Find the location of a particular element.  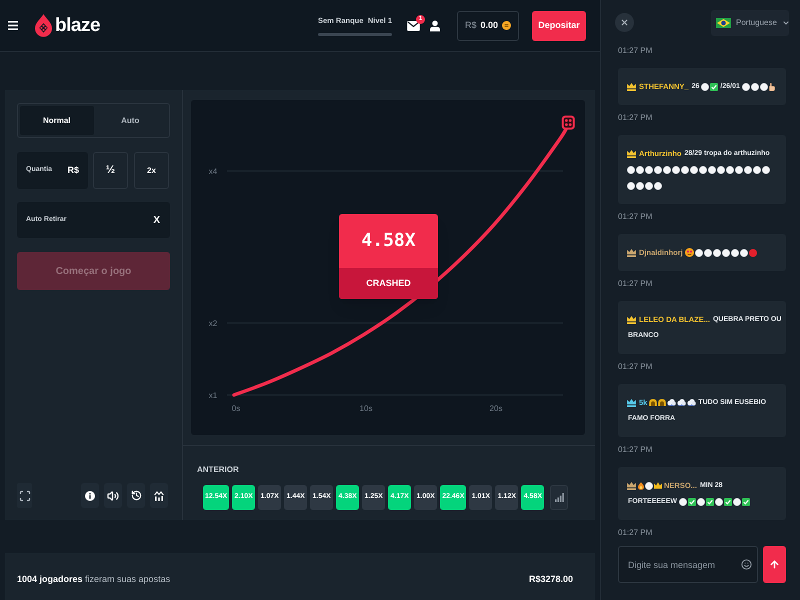

hand-icon is located at coordinates (771, 86).